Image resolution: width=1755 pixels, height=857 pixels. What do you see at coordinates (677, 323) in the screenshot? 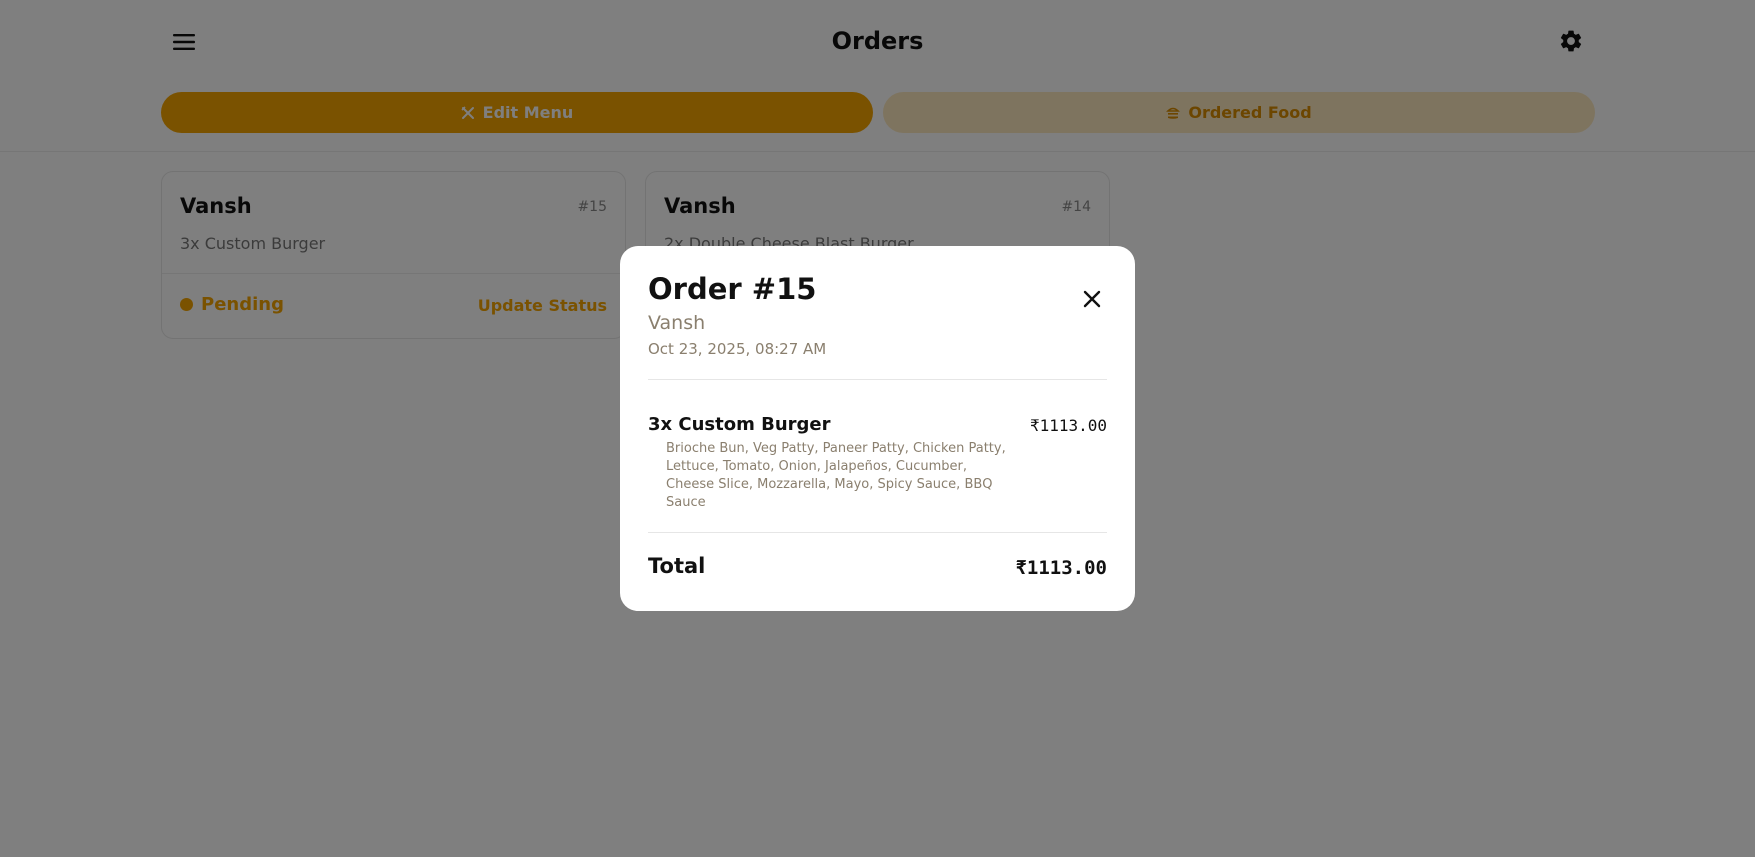
I see `modal-customer-name: Vansh` at bounding box center [677, 323].